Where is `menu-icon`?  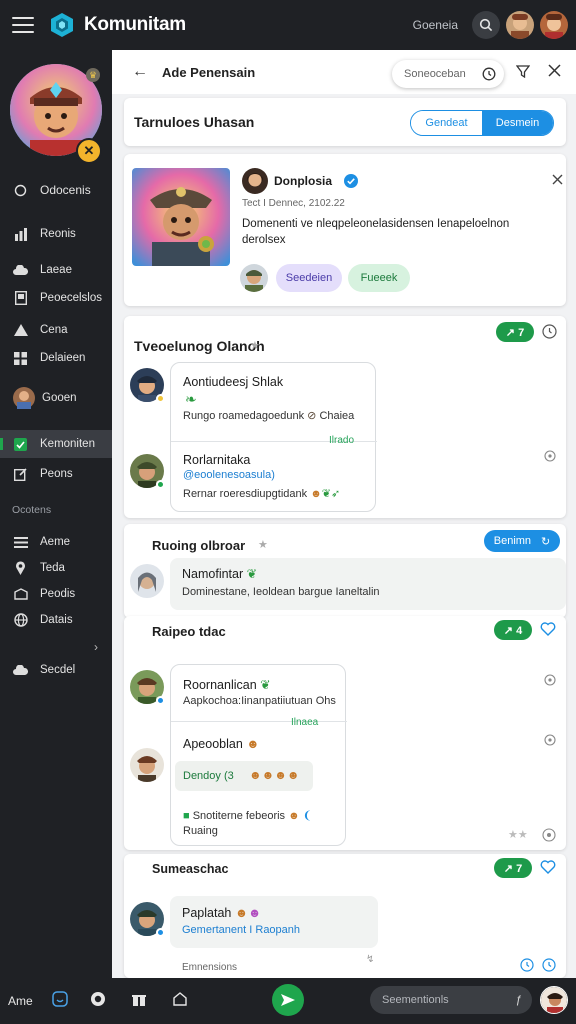 menu-icon is located at coordinates (23, 25).